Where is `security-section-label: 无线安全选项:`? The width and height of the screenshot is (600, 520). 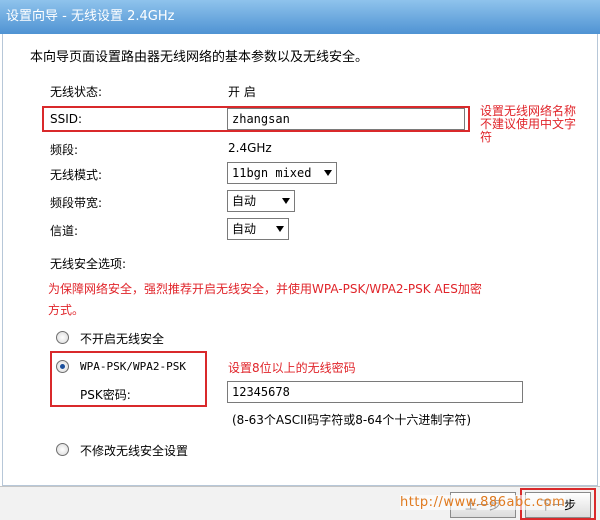 security-section-label: 无线安全选项: is located at coordinates (88, 264).